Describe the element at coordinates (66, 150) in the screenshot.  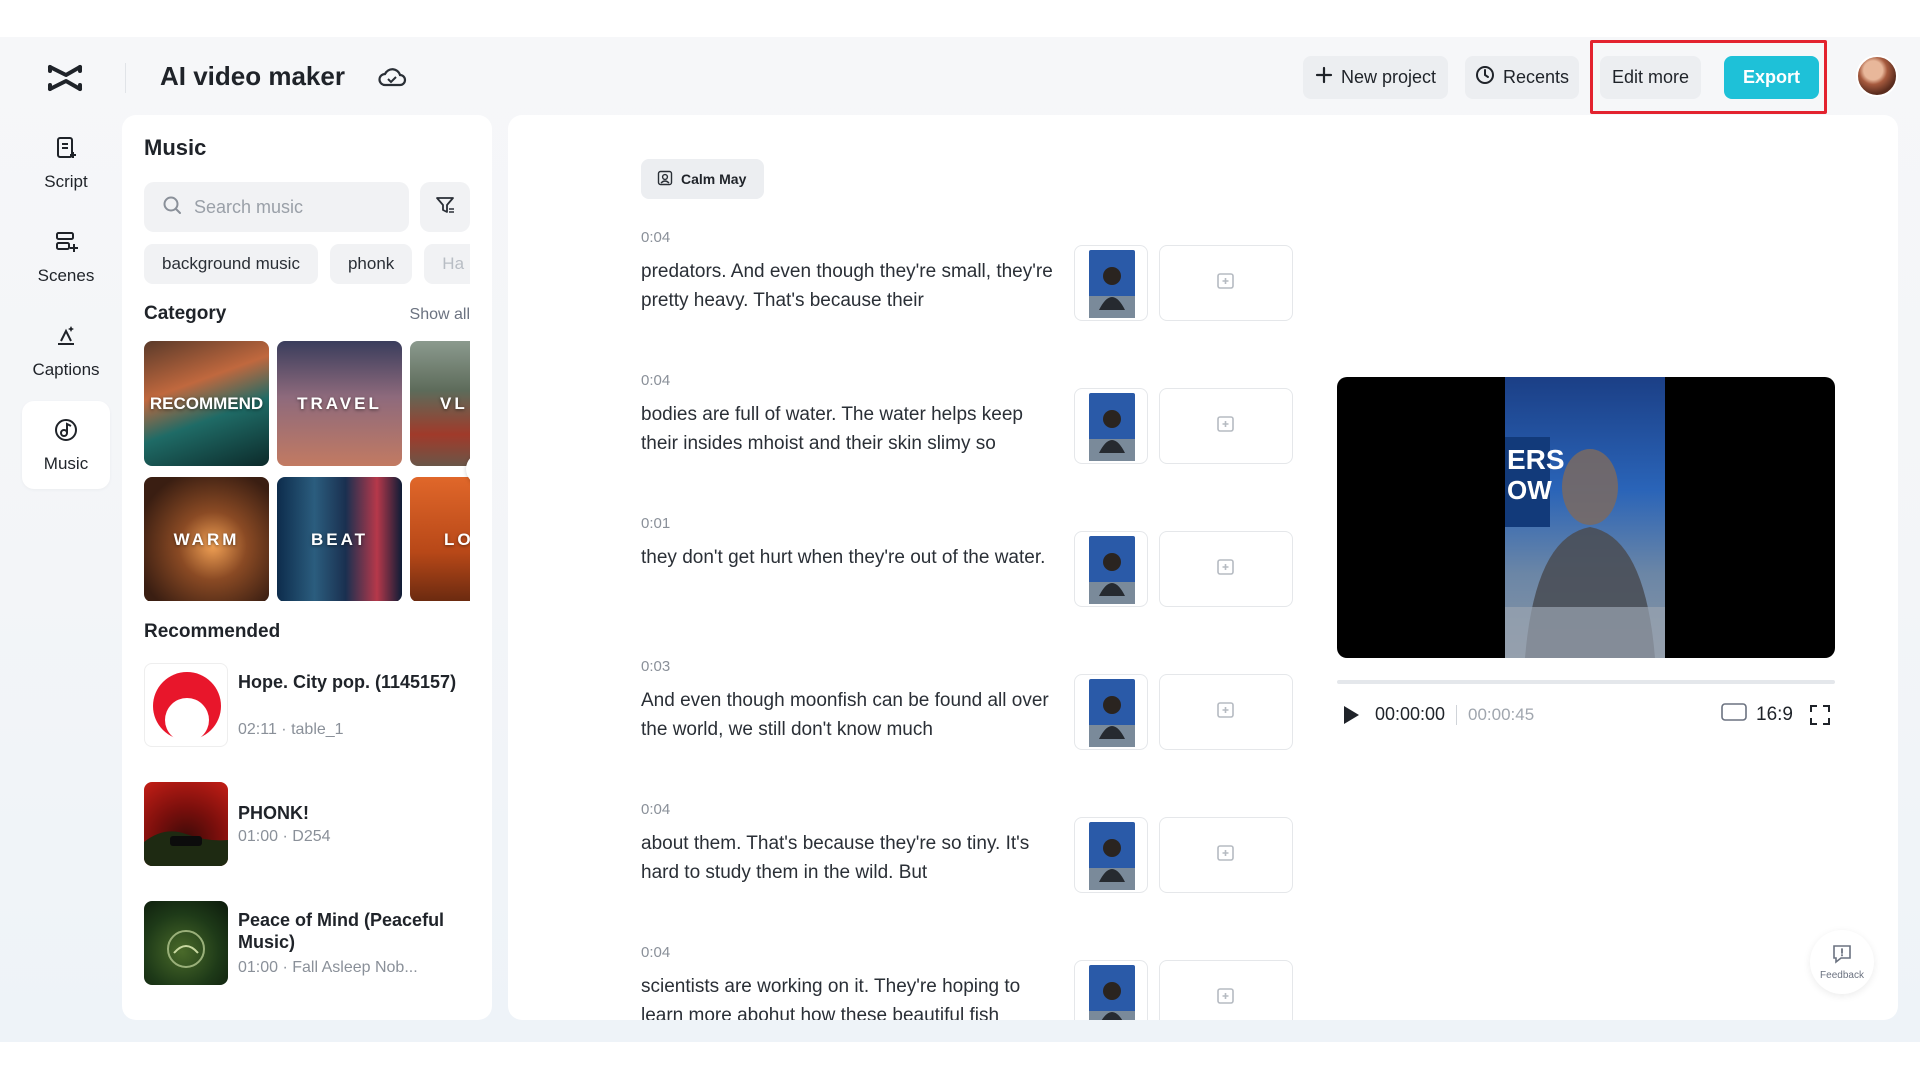
I see `script-icon` at that location.